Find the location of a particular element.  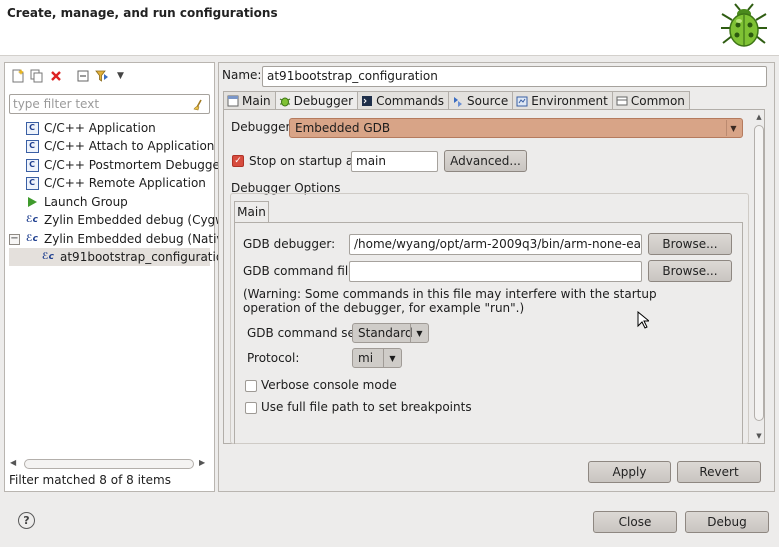

tab-label: Debugger is located at coordinates (323, 101).